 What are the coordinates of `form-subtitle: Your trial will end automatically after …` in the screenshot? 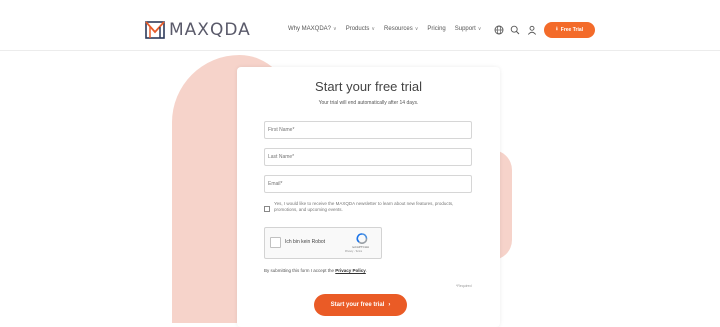 It's located at (368, 103).